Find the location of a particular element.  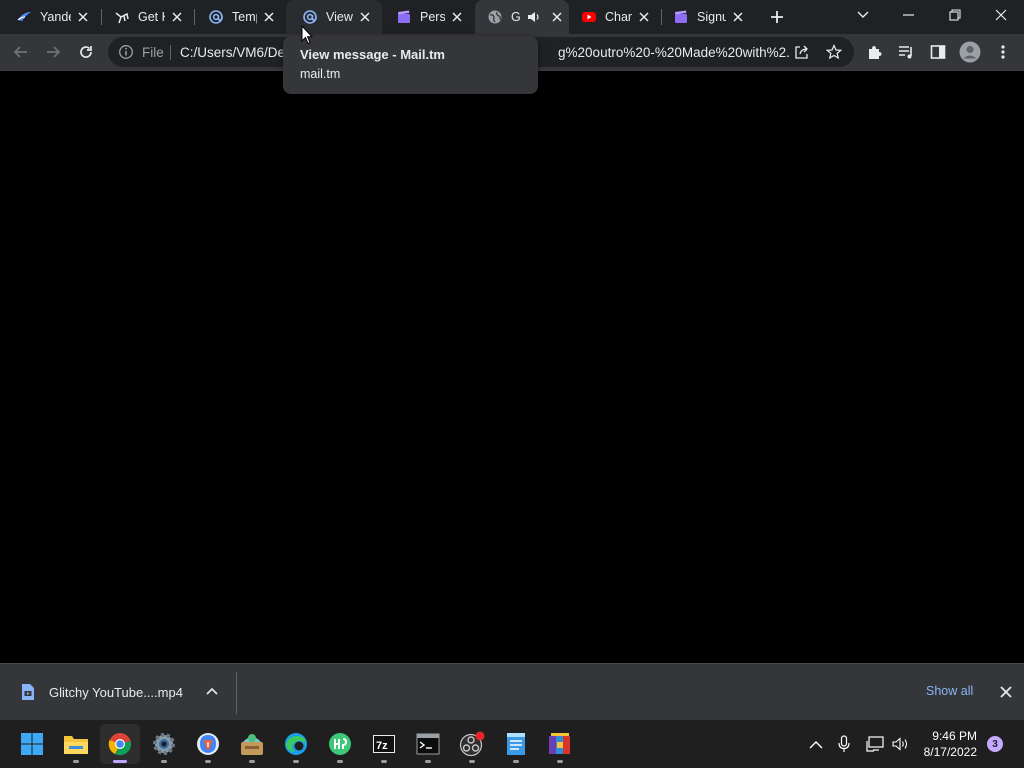

tab-g-active: G is located at coordinates (522, 17).